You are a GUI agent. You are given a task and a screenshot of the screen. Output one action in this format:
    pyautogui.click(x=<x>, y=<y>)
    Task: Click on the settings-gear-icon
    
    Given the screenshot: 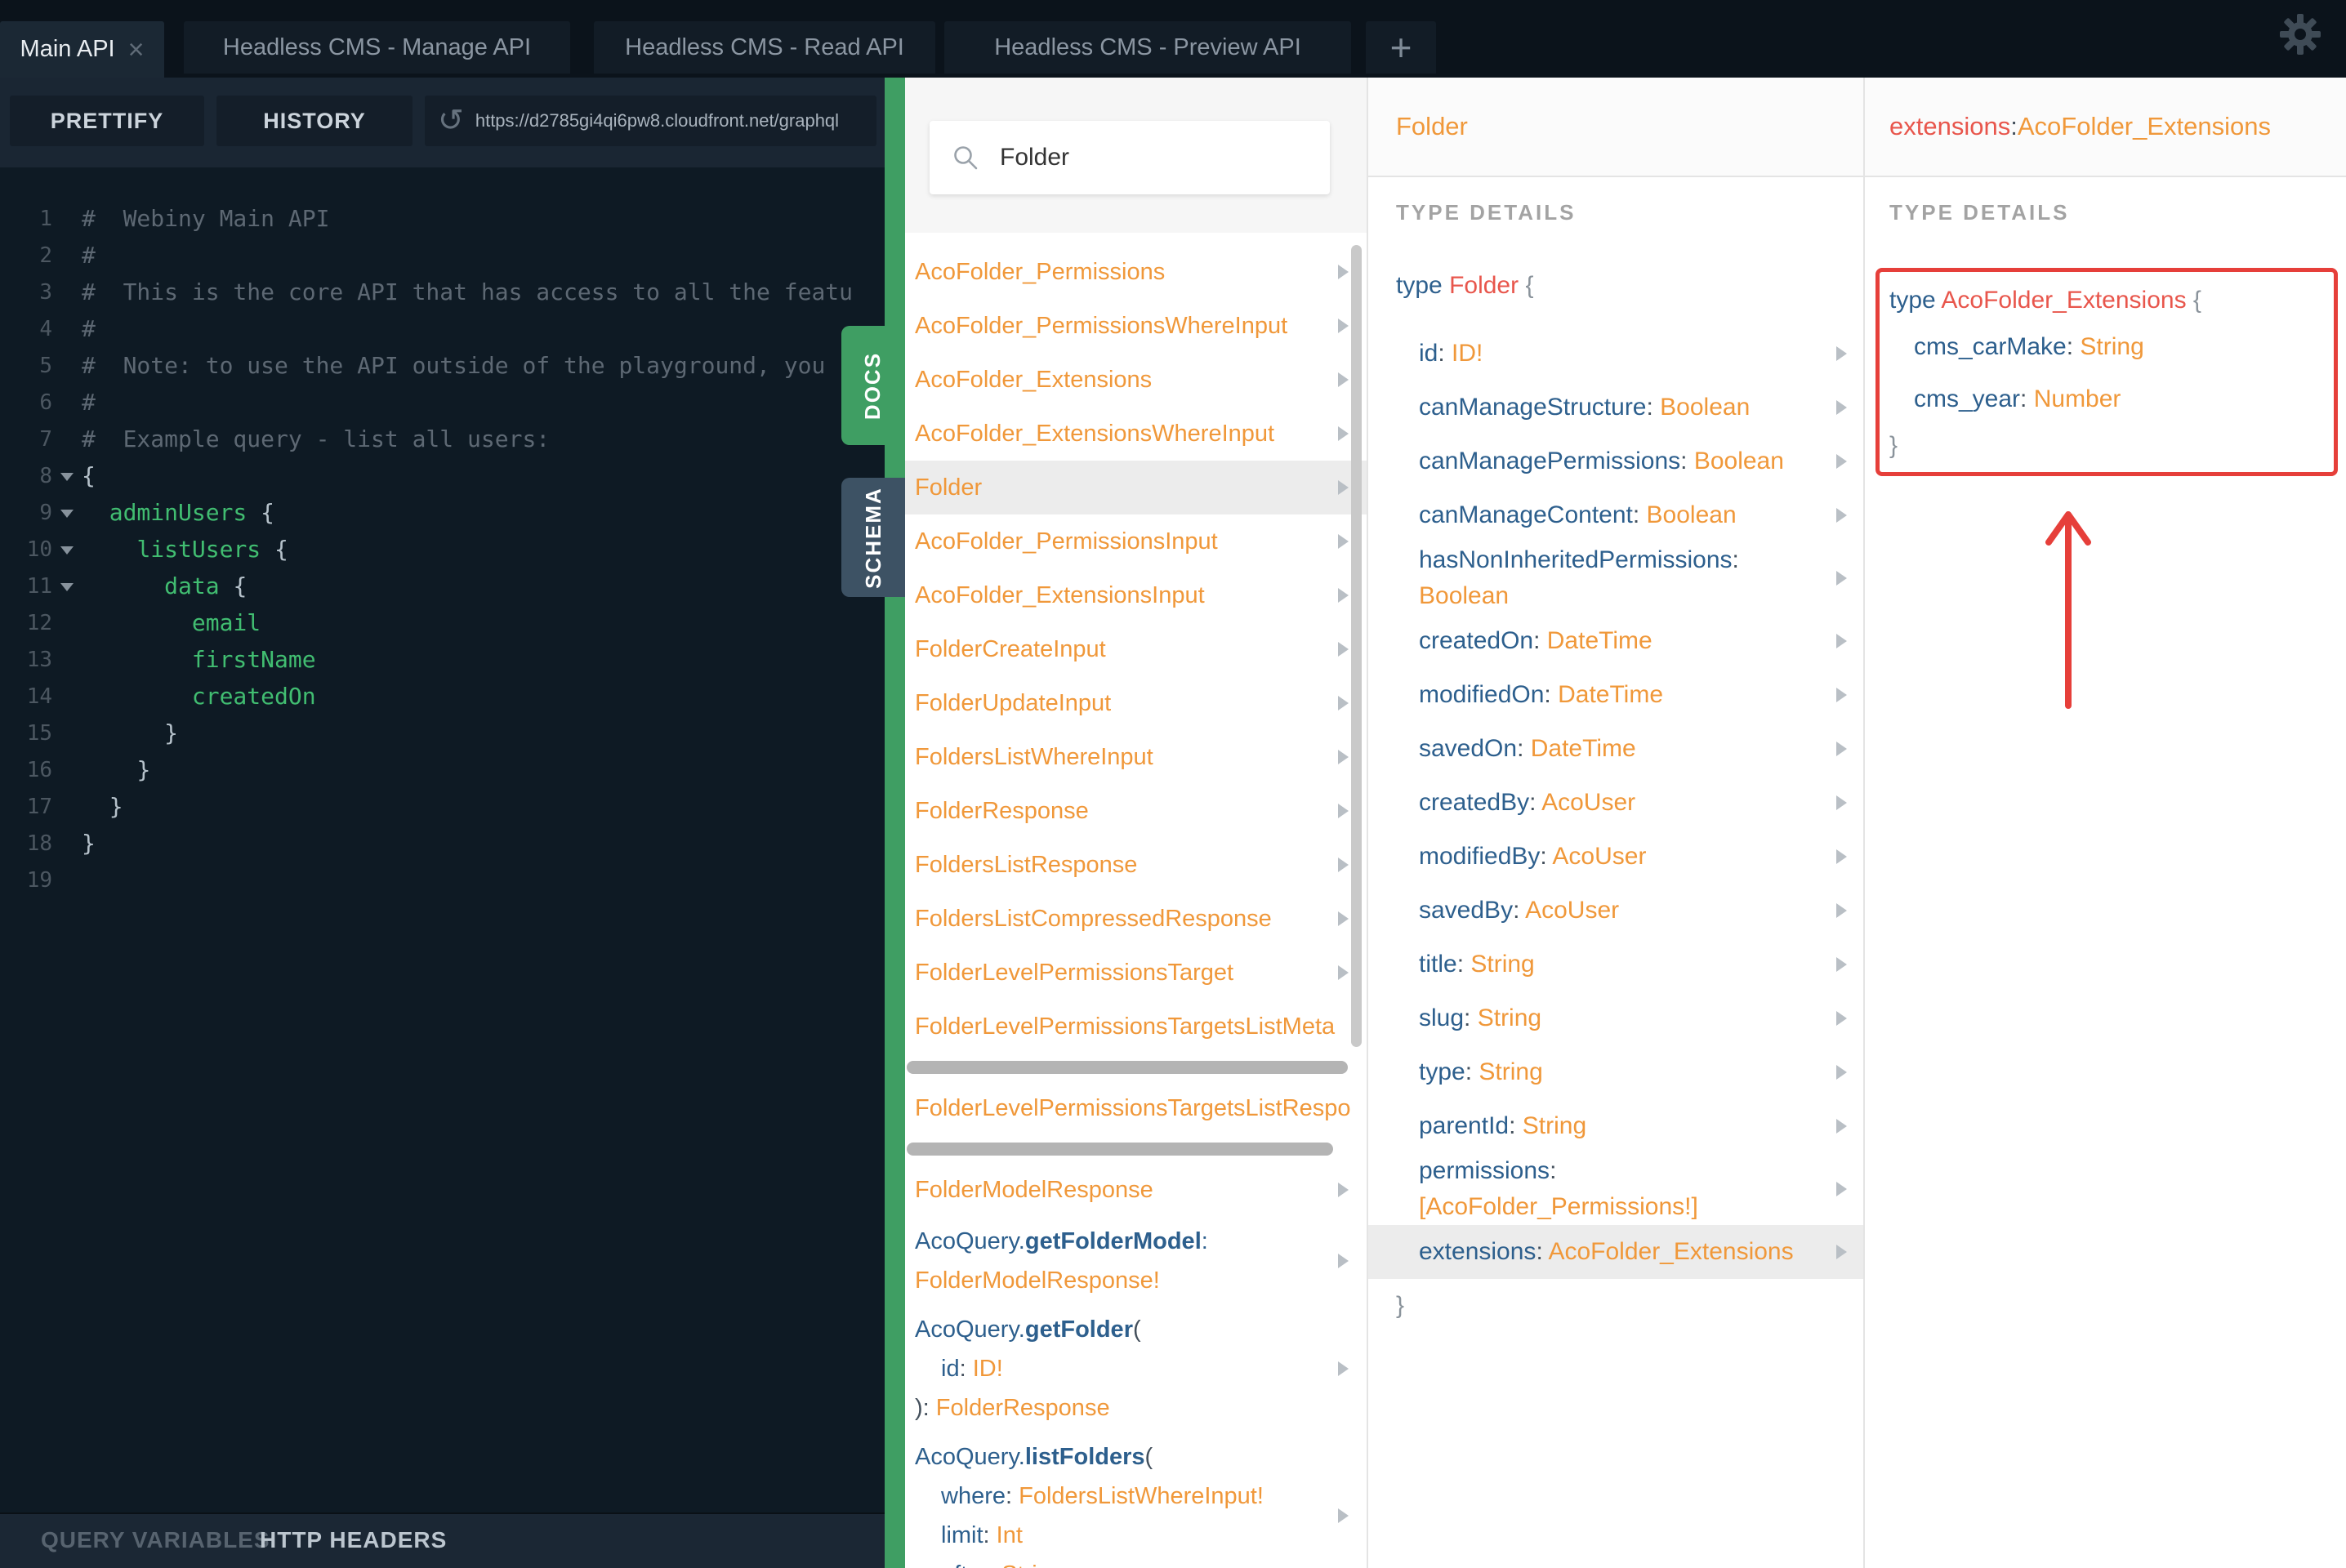 What is the action you would take?
    pyautogui.click(x=2300, y=34)
    